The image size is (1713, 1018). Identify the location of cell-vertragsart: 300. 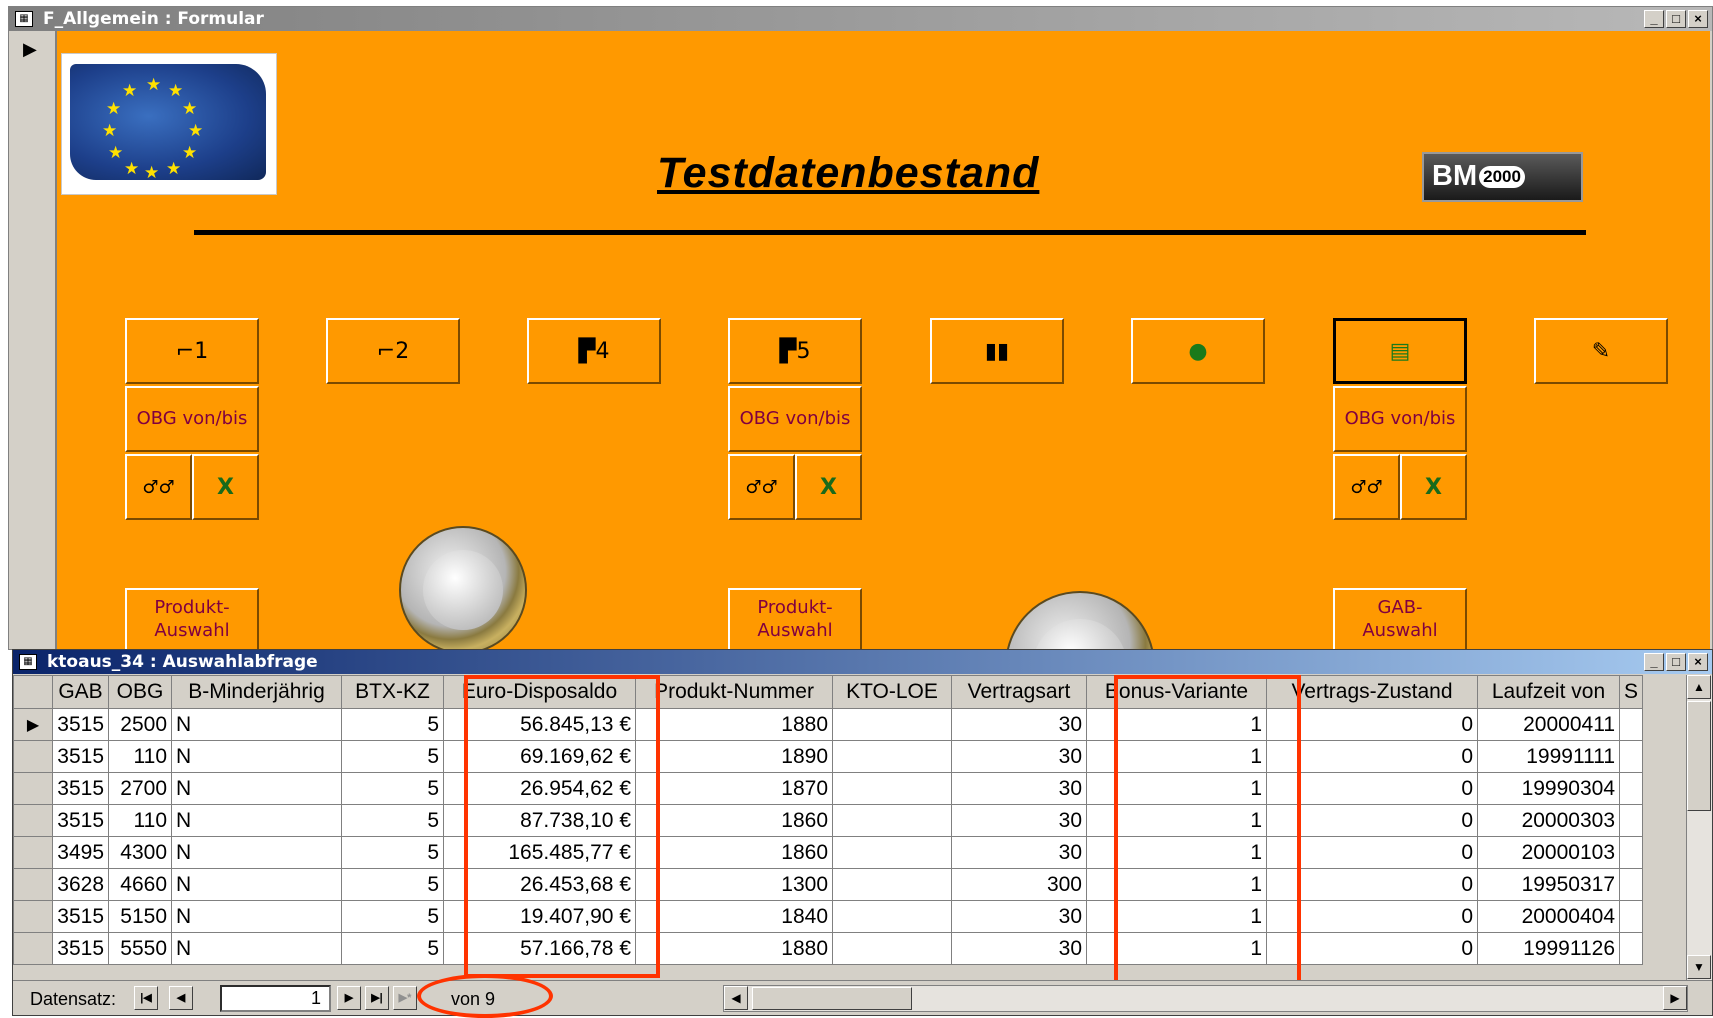
(1019, 884).